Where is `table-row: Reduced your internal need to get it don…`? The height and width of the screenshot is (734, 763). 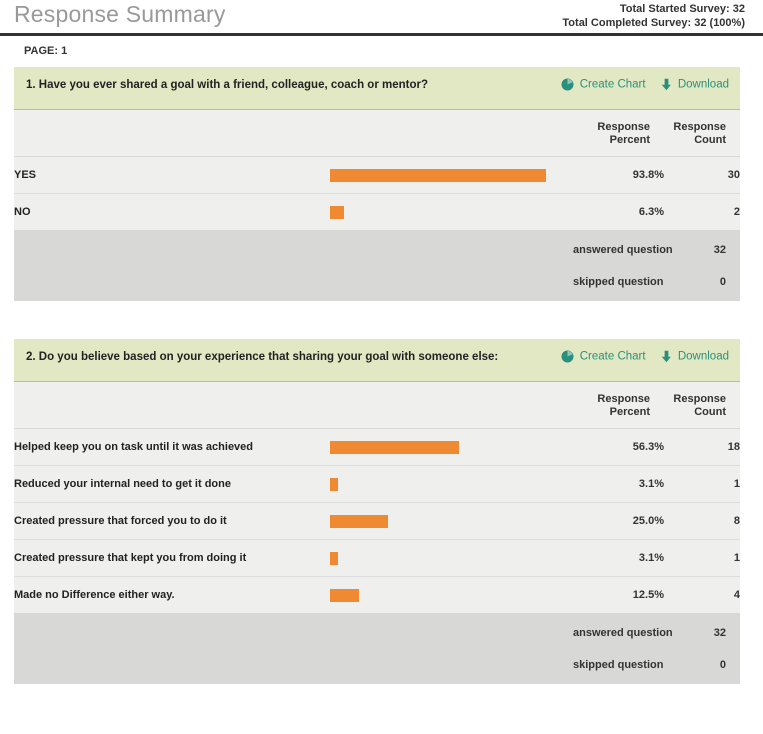
table-row: Reduced your internal need to get it don… is located at coordinates (377, 484).